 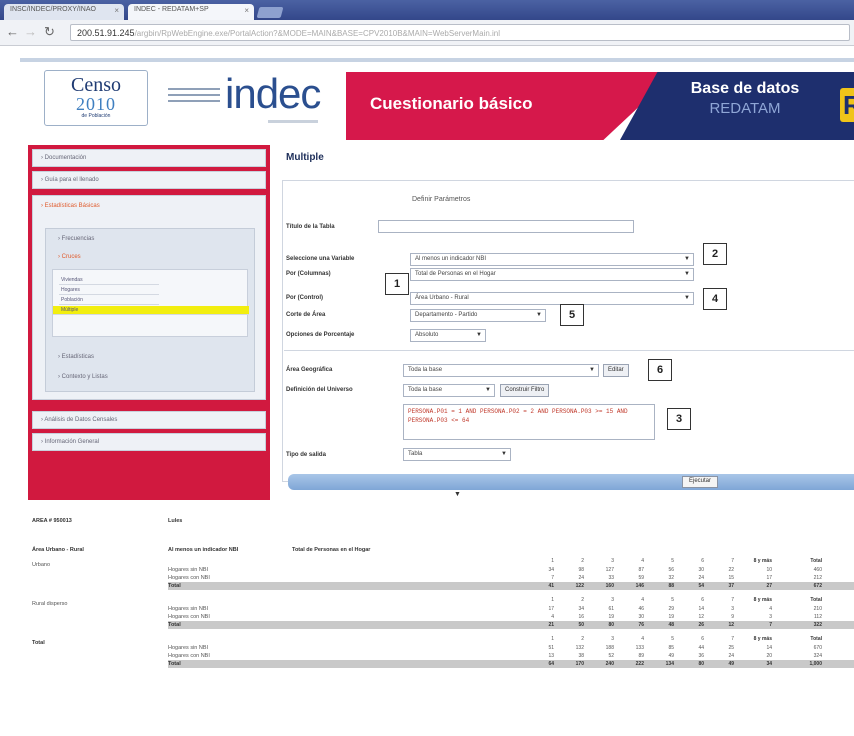 I want to click on col-header-personas: Total de Personas en el Hogar, so click(x=331, y=550).